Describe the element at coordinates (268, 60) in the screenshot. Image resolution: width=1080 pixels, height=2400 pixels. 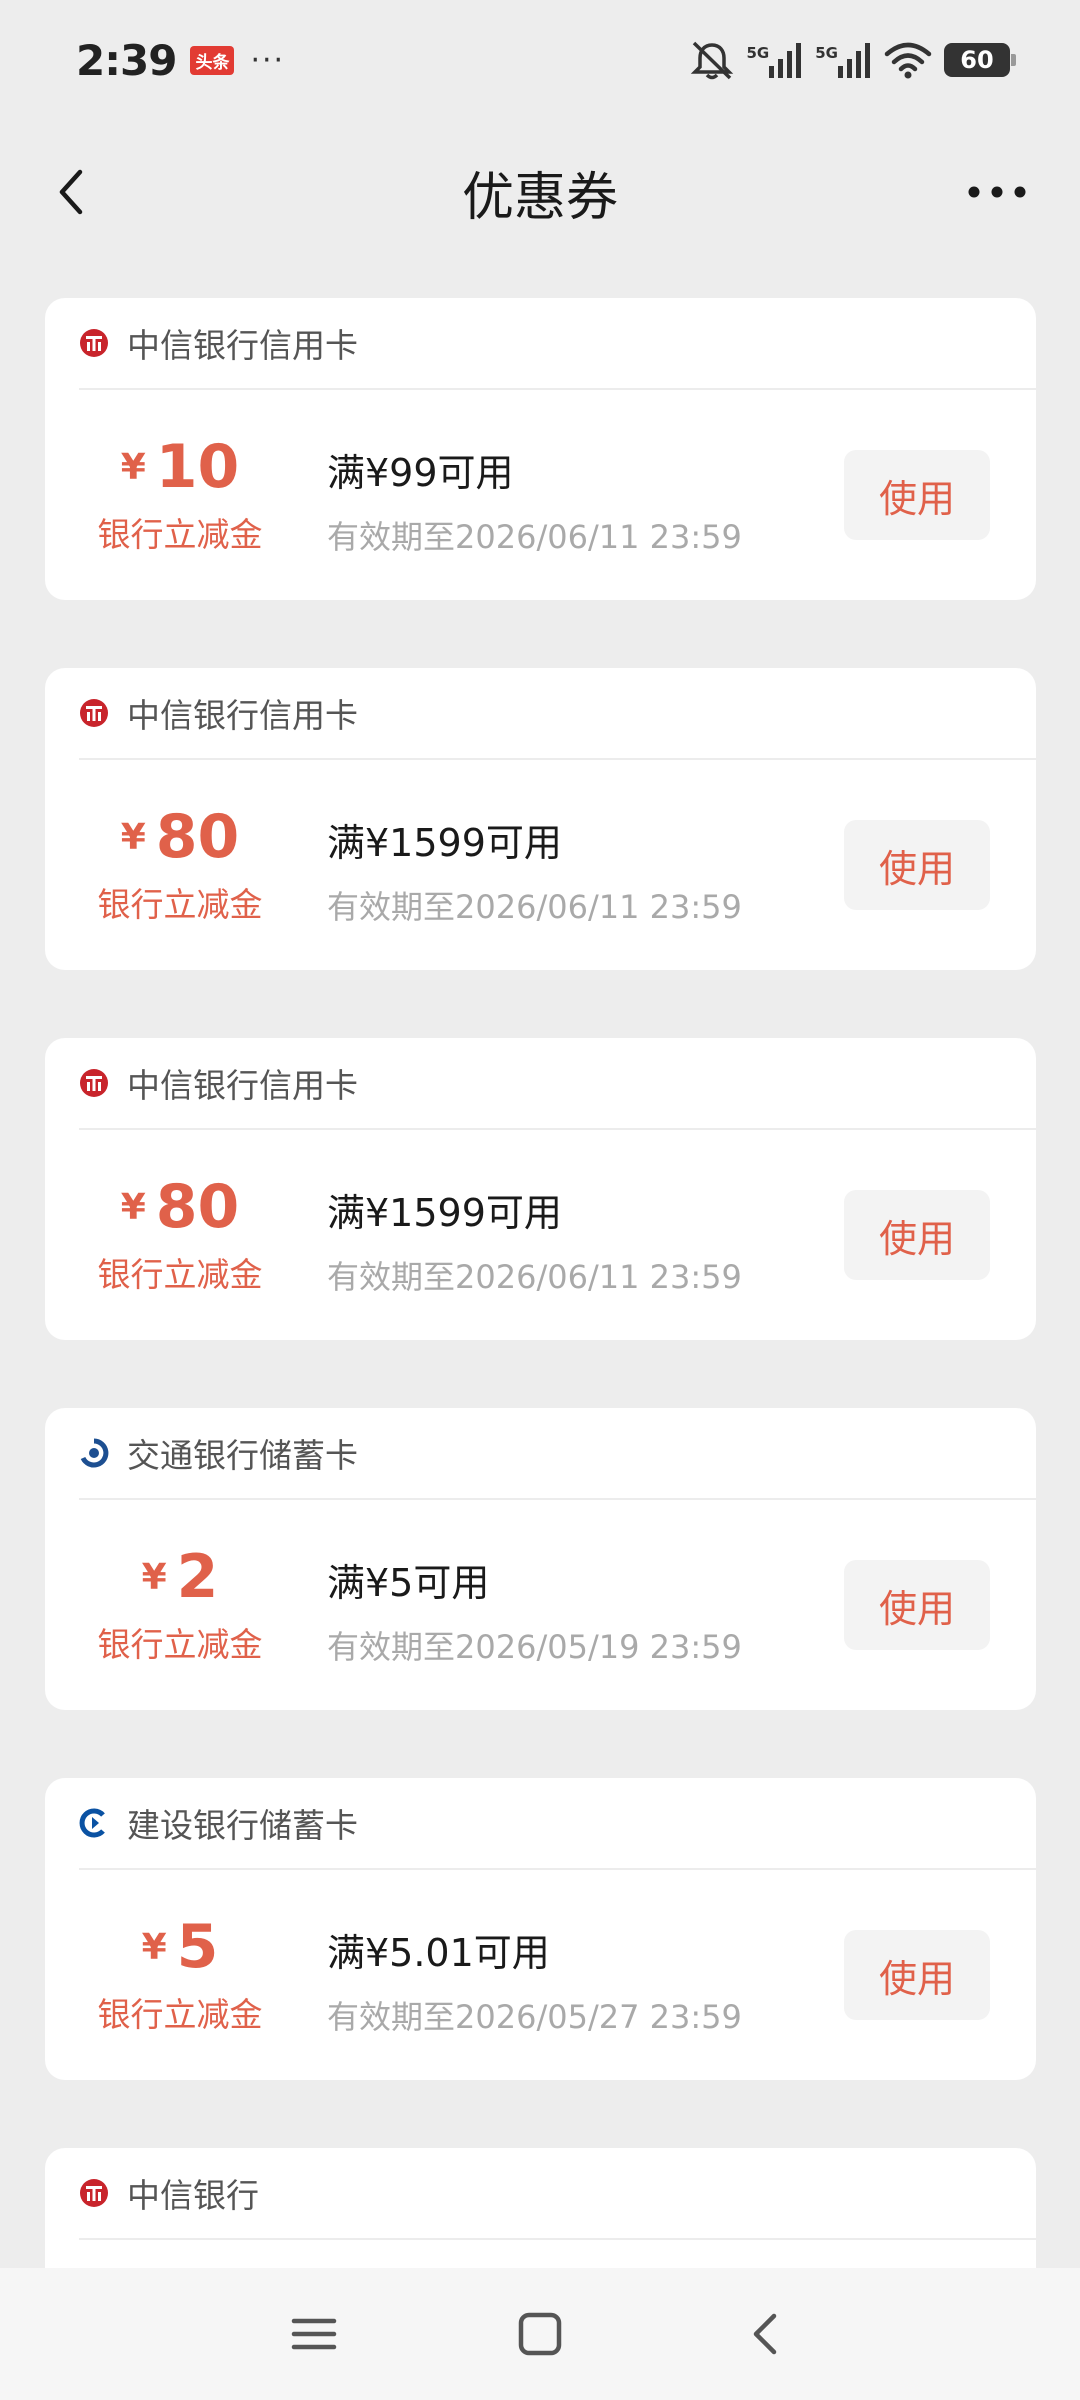
I see `notification-more-icon: ···` at that location.